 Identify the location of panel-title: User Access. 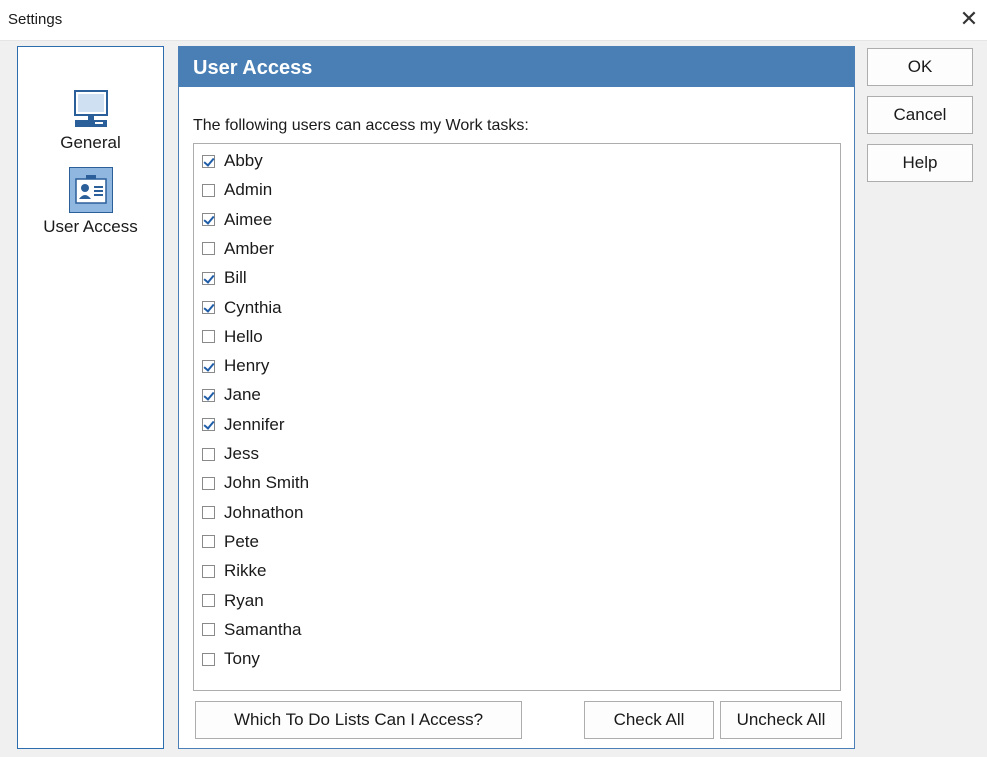
(516, 67).